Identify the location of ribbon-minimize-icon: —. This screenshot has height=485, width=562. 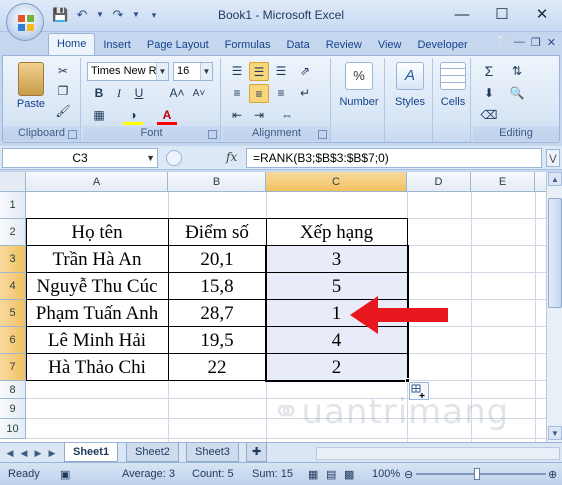
(519, 42).